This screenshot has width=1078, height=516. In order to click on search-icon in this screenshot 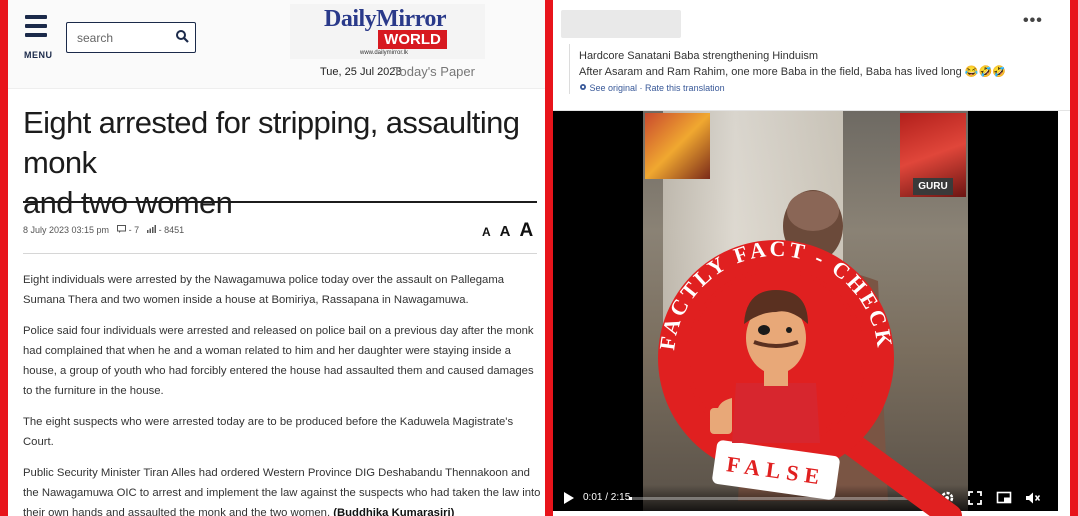, I will do `click(182, 36)`.